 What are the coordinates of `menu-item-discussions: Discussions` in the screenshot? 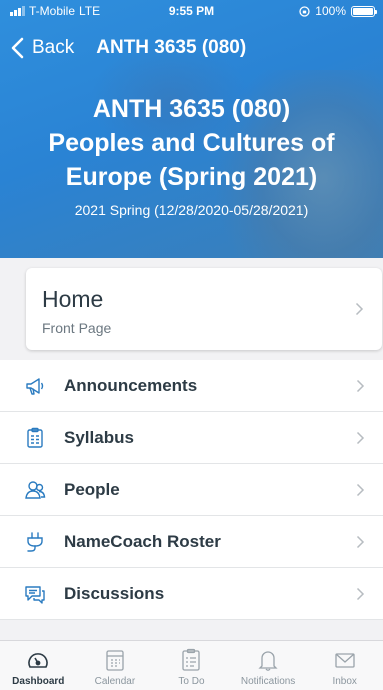 It's located at (191, 594).